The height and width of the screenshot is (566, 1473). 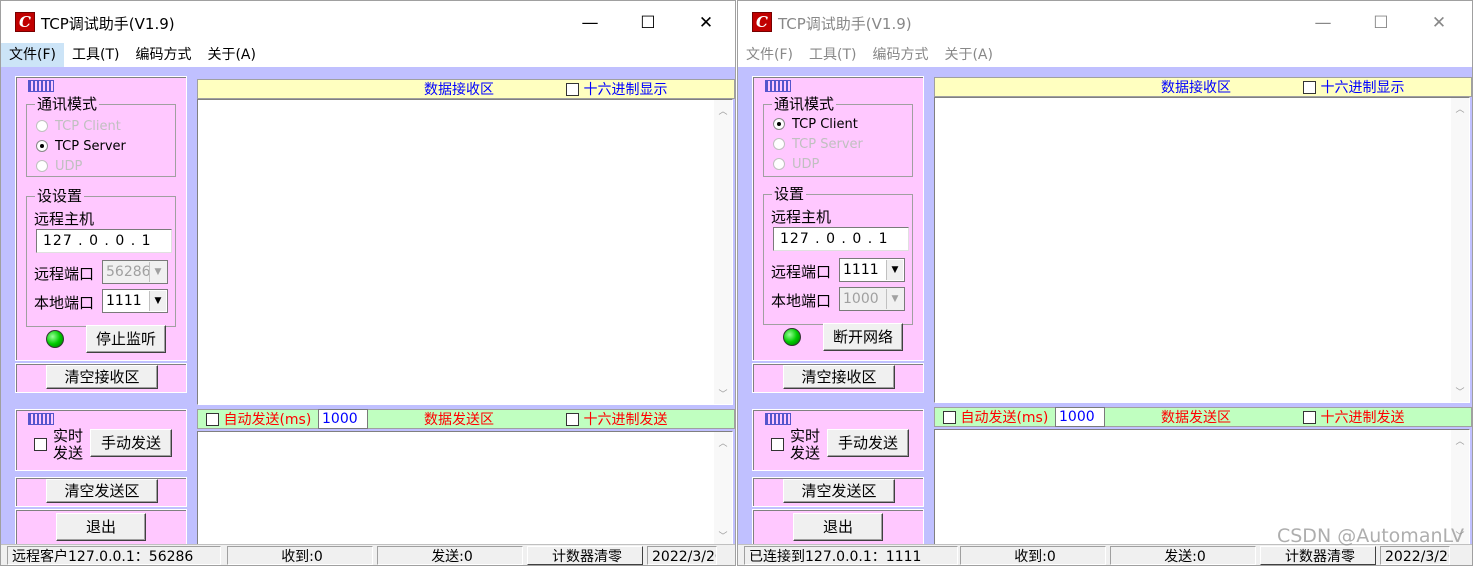 I want to click on settings-legend: 设置, so click(x=789, y=194).